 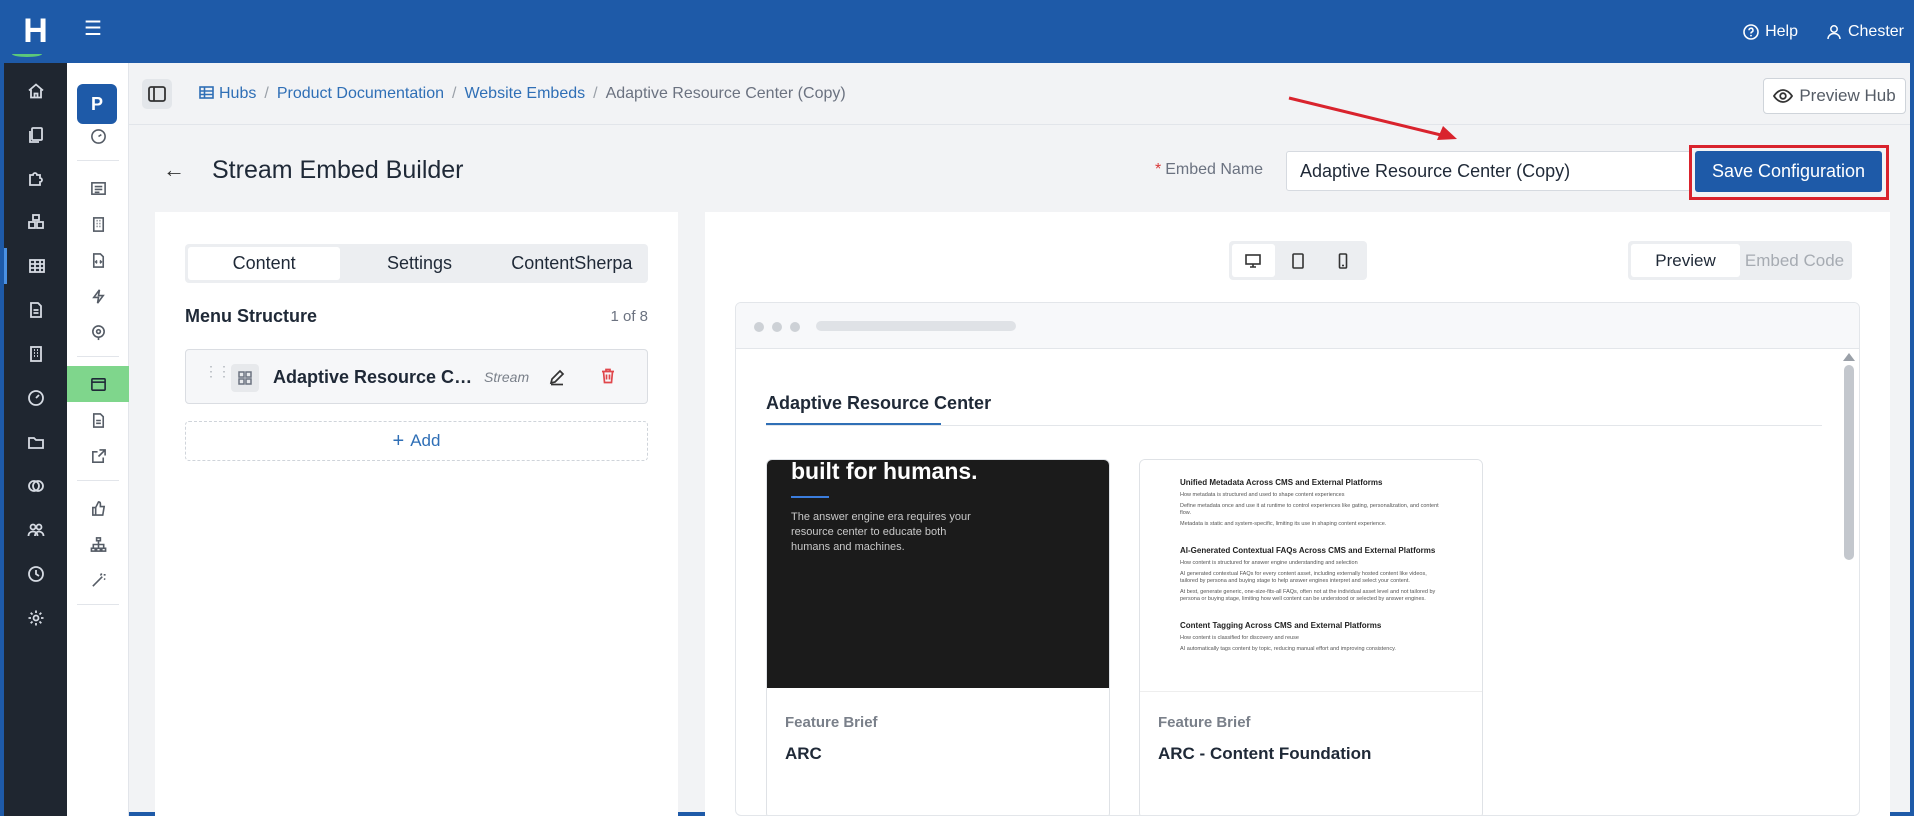 I want to click on list-icon, so click(x=98, y=188).